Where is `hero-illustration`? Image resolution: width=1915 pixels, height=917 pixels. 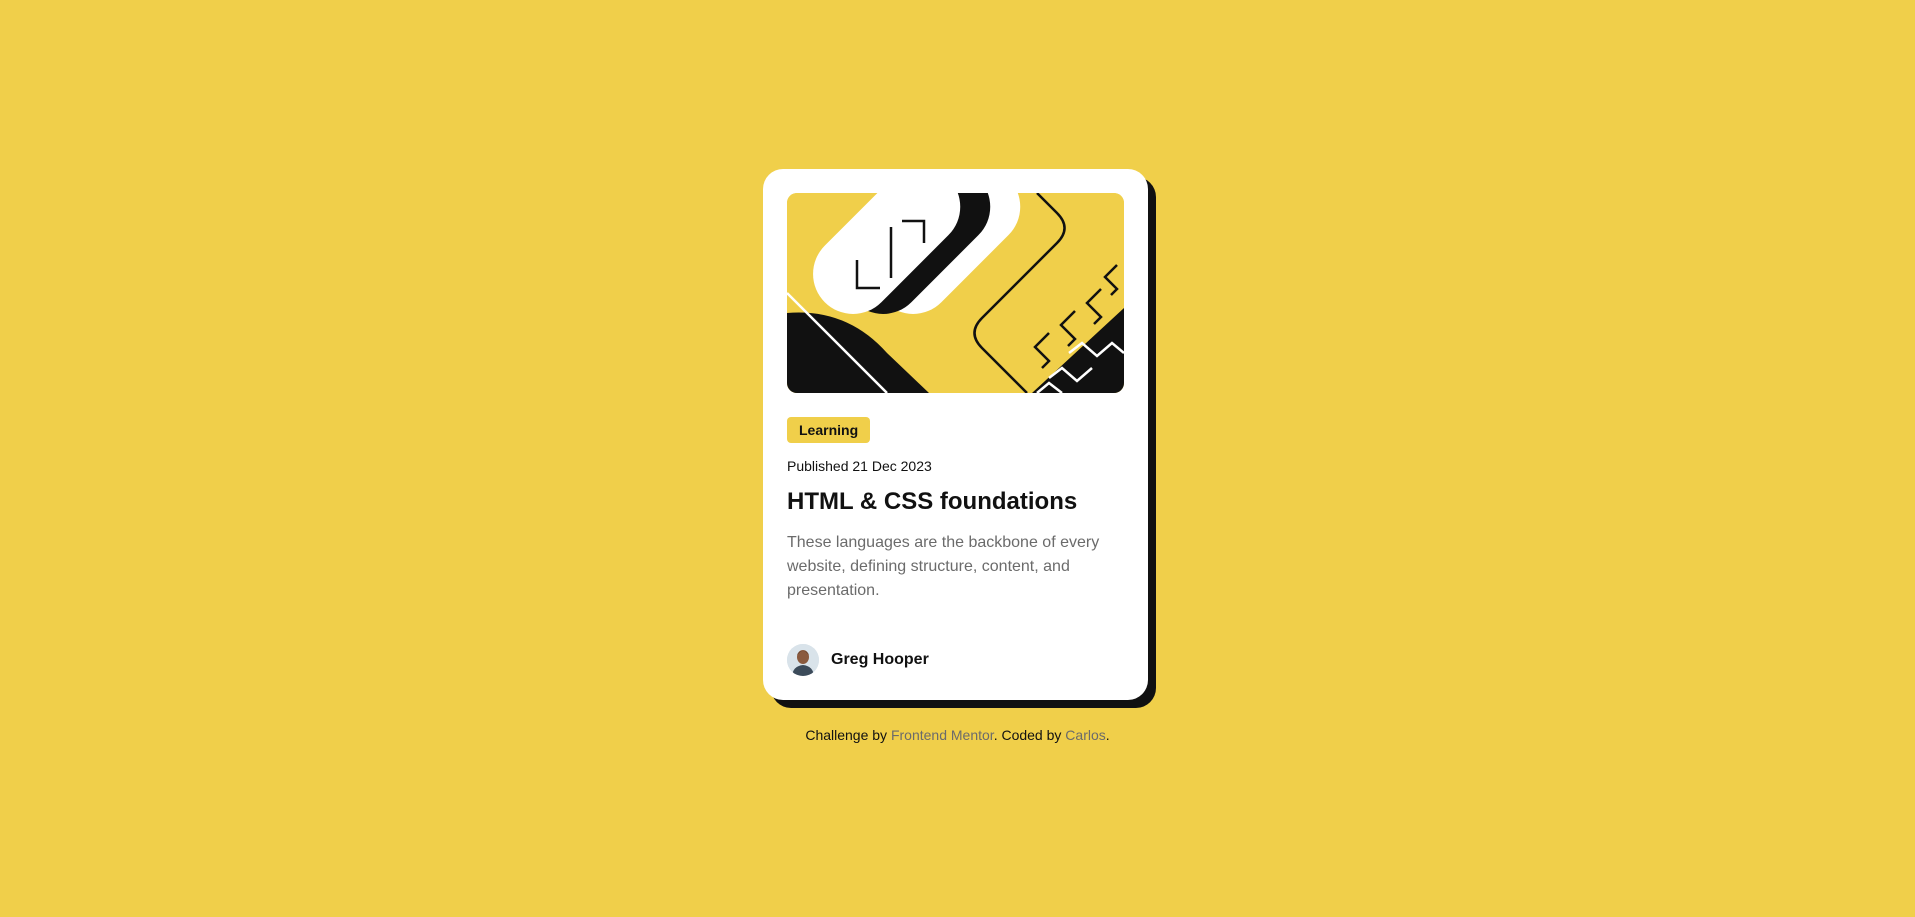
hero-illustration is located at coordinates (955, 293).